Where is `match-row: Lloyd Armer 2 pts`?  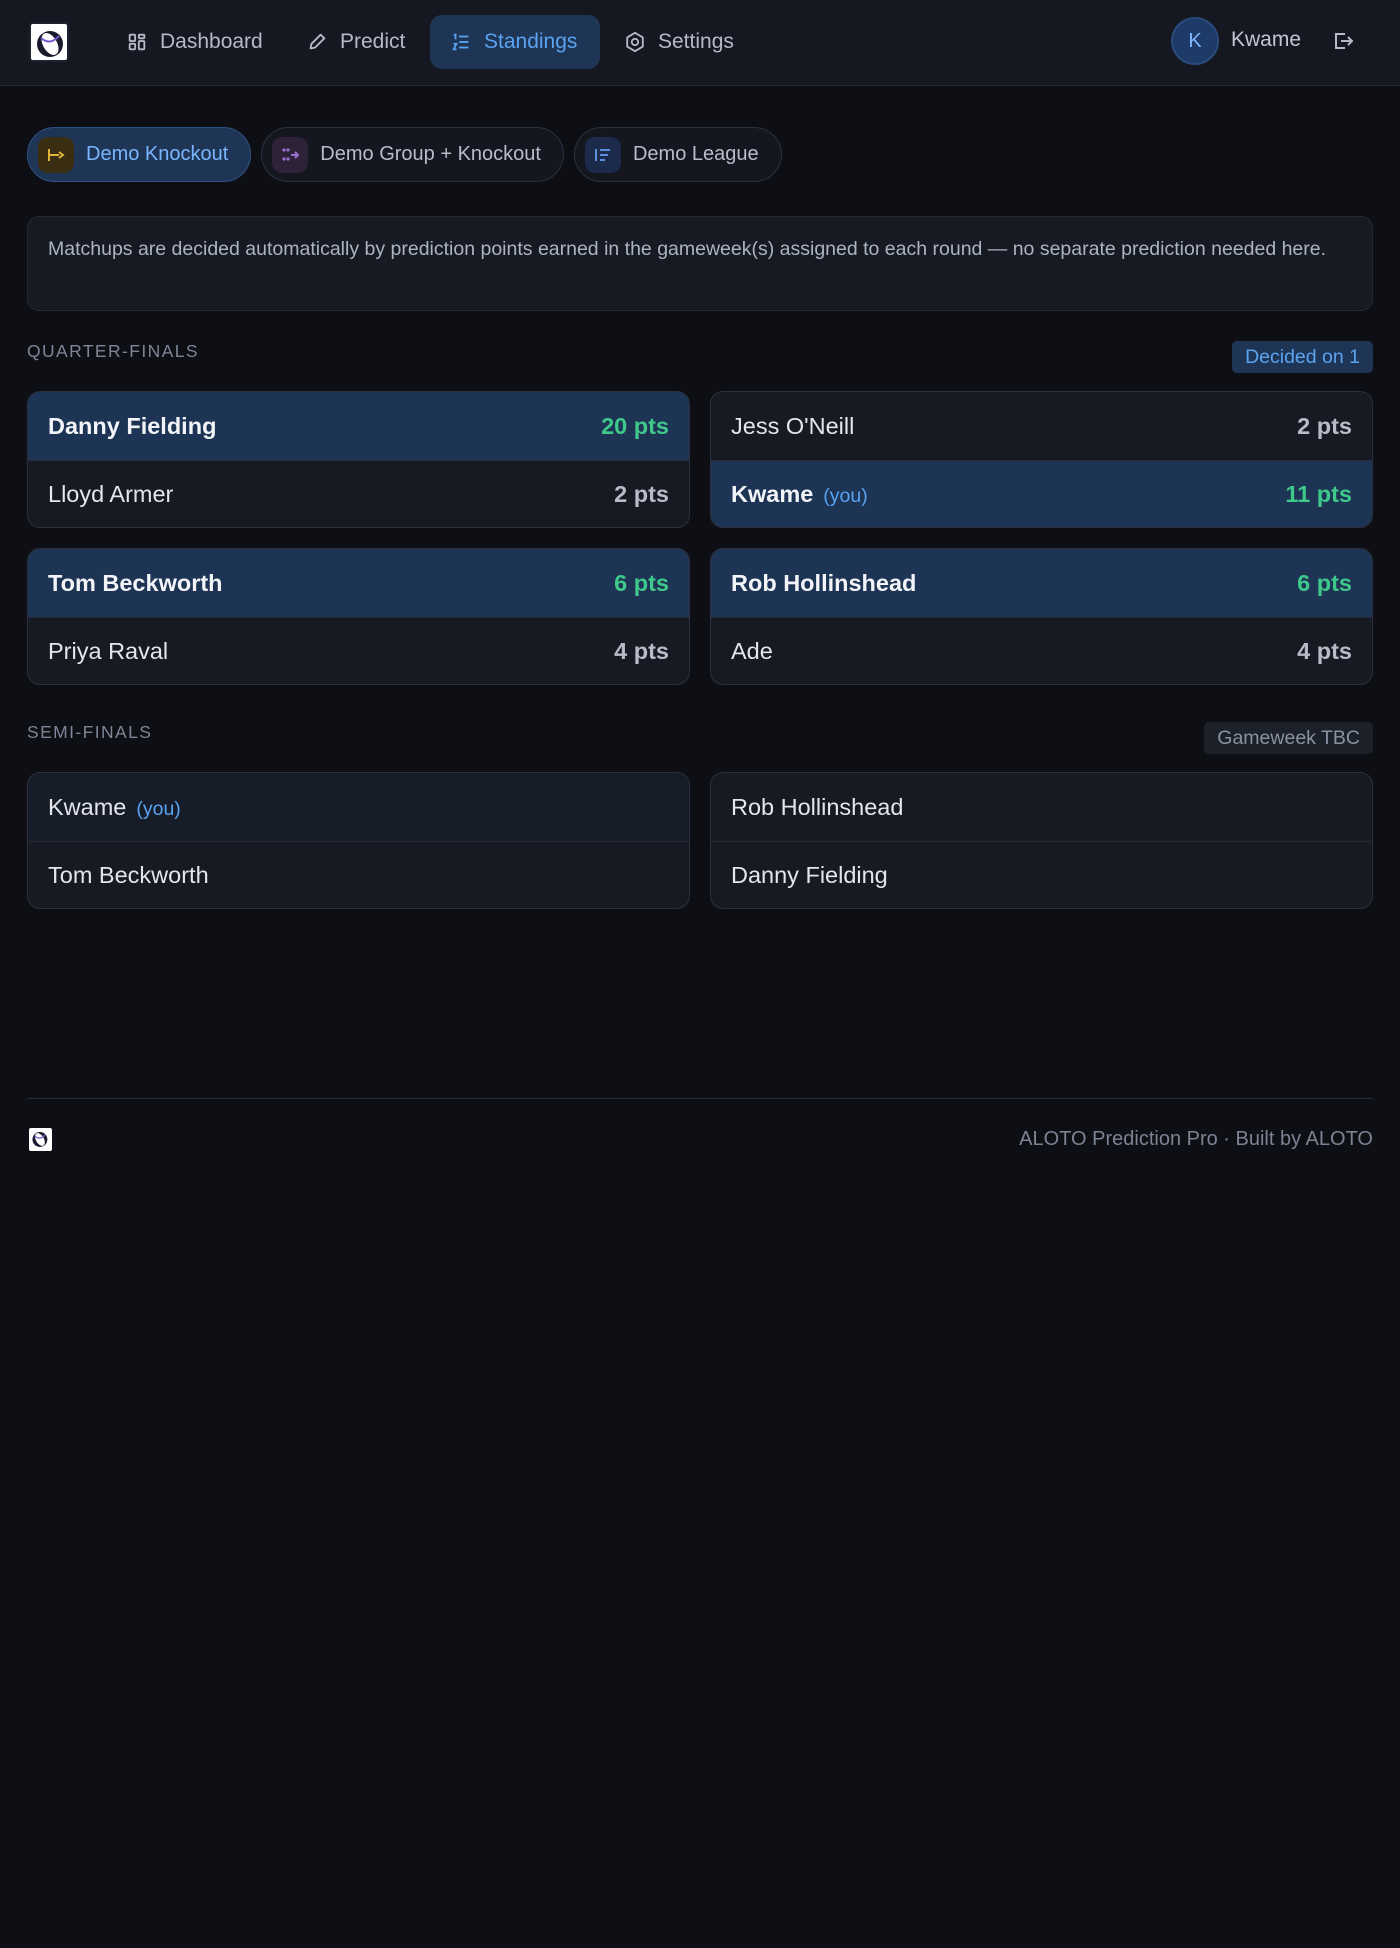 match-row: Lloyd Armer 2 pts is located at coordinates (358, 493).